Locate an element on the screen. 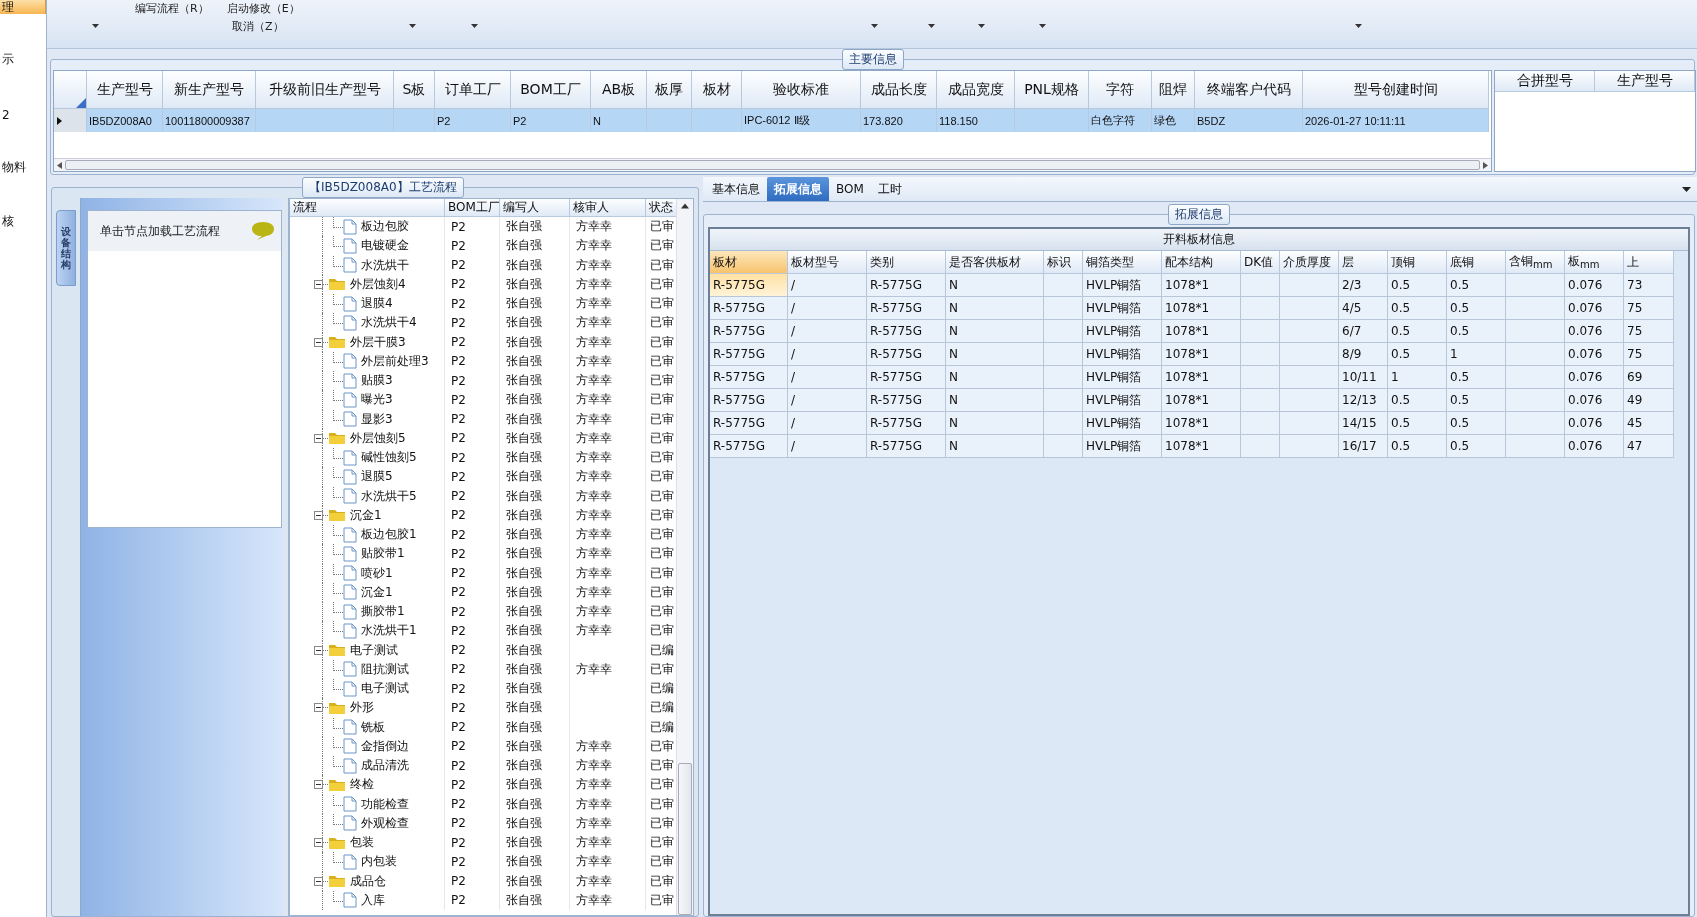 The width and height of the screenshot is (1697, 917). tree-node: 喷砂1 is located at coordinates (367, 573).